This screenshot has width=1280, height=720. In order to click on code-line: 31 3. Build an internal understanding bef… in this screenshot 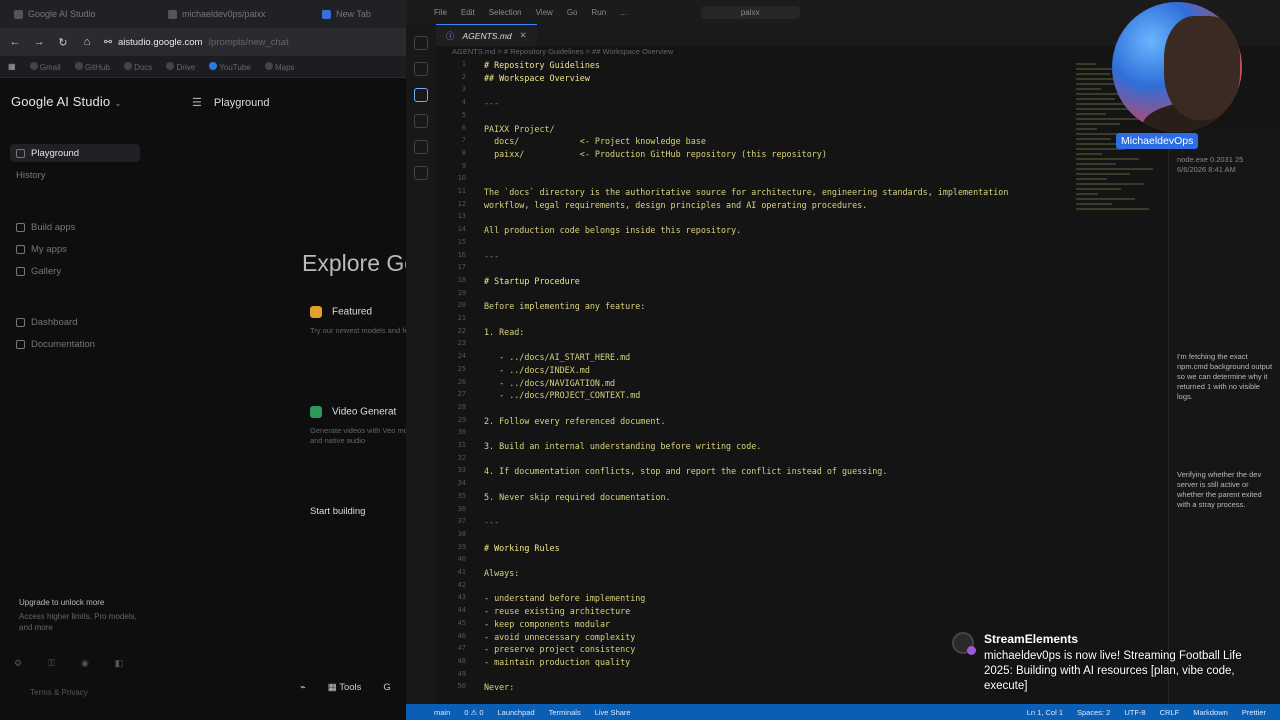, I will do `click(756, 447)`.